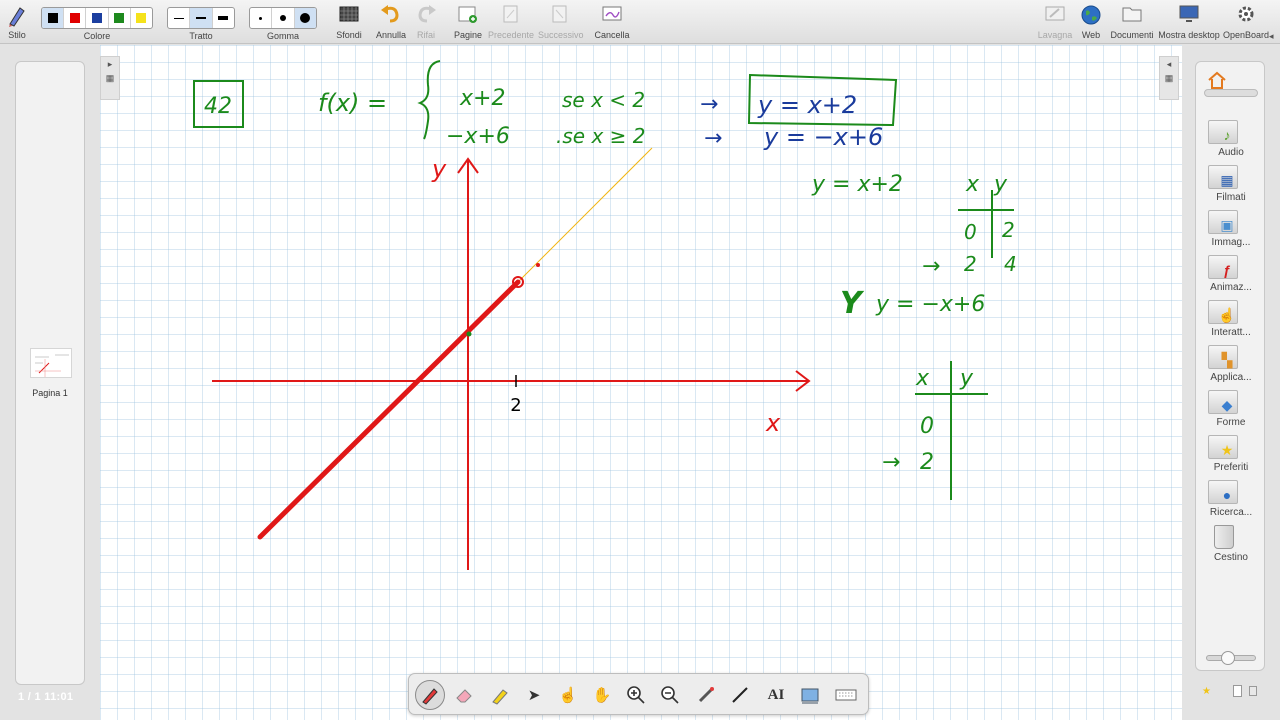 This screenshot has height=720, width=1280. What do you see at coordinates (511, 22) in the screenshot?
I see `previous-page-button: Precedente` at bounding box center [511, 22].